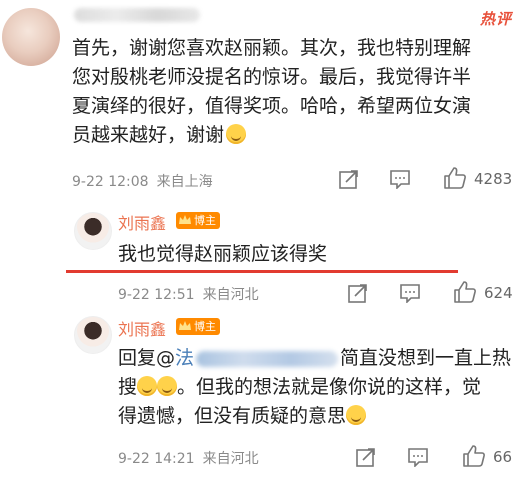 Image resolution: width=526 pixels, height=478 pixels. Describe the element at coordinates (272, 106) in the screenshot. I see `comment-line: 夏演绎的很好，值得奖项。哈哈，希望两位女演` at that location.